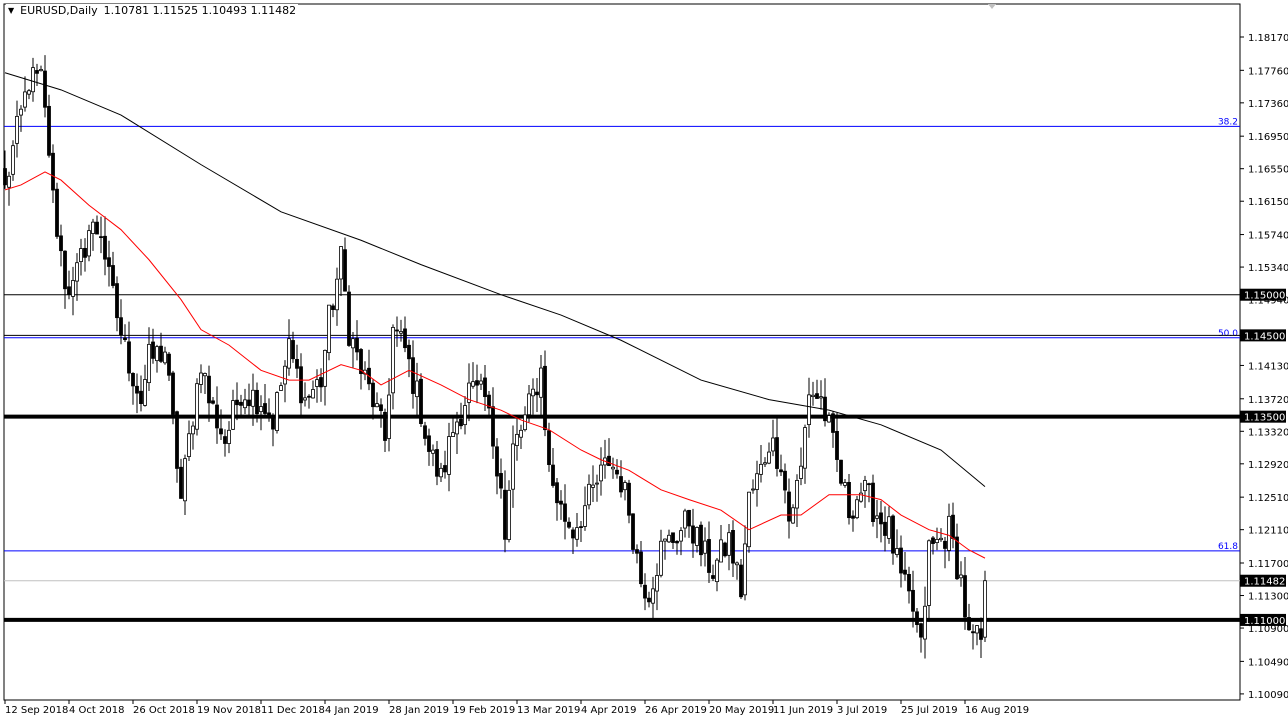 The image size is (1288, 722). What do you see at coordinates (1268, 38) in the screenshot?
I see `y-tick-label: 1.18170` at bounding box center [1268, 38].